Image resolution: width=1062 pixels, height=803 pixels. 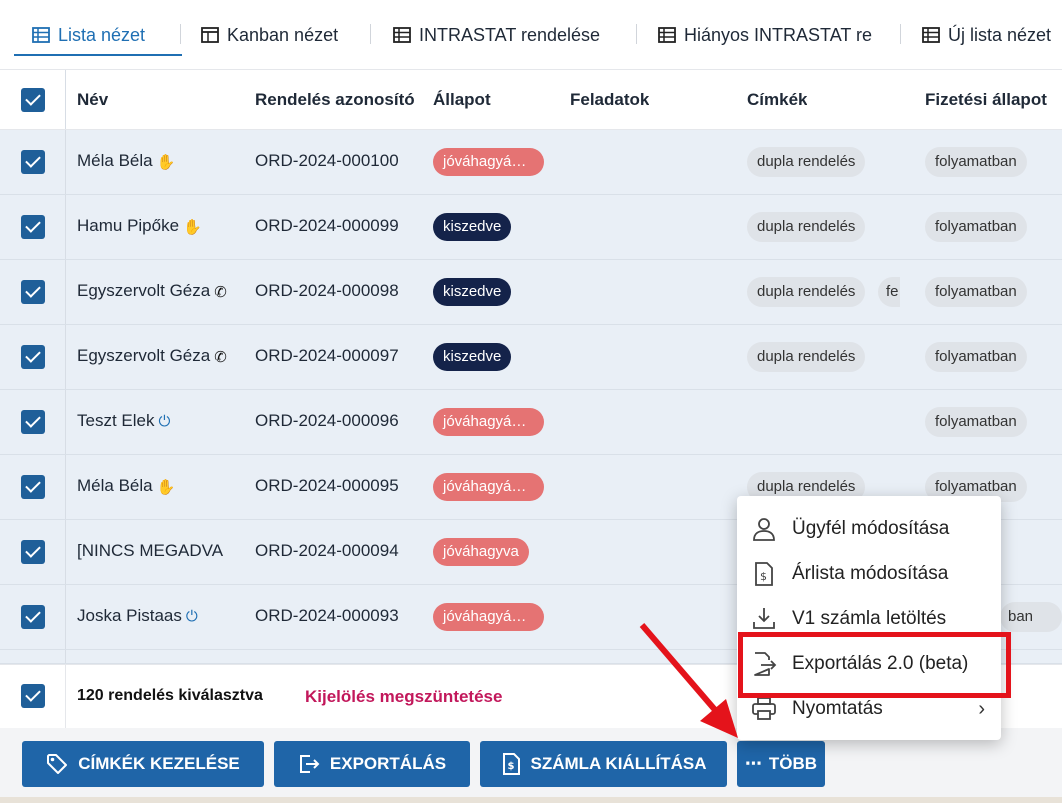 I want to click on export-button: EXPORTÁLÁS, so click(x=372, y=764).